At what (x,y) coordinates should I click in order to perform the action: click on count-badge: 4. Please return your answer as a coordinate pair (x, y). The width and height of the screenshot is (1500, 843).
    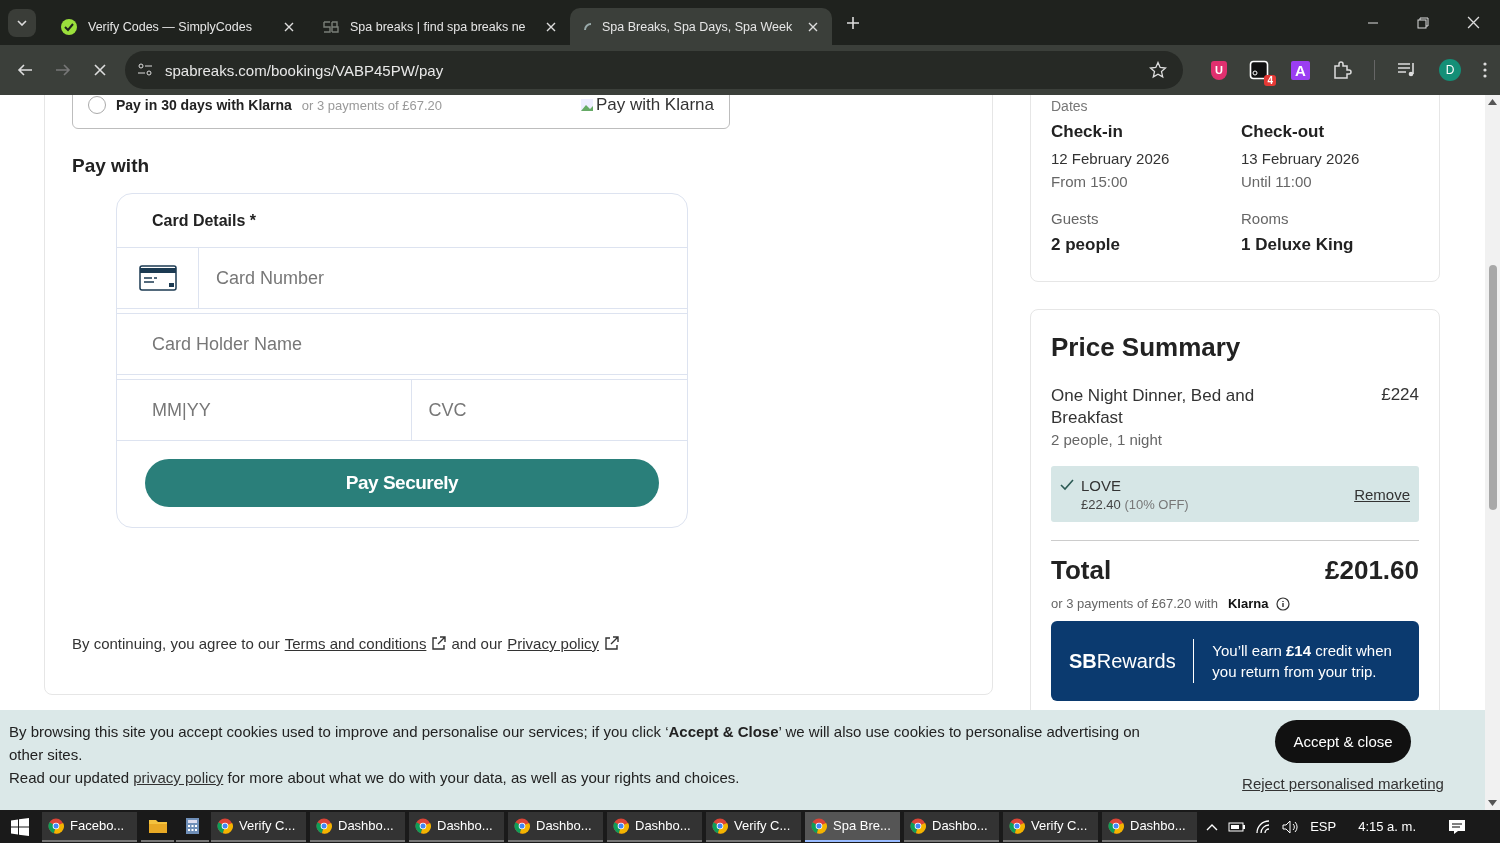
    Looking at the image, I should click on (1270, 80).